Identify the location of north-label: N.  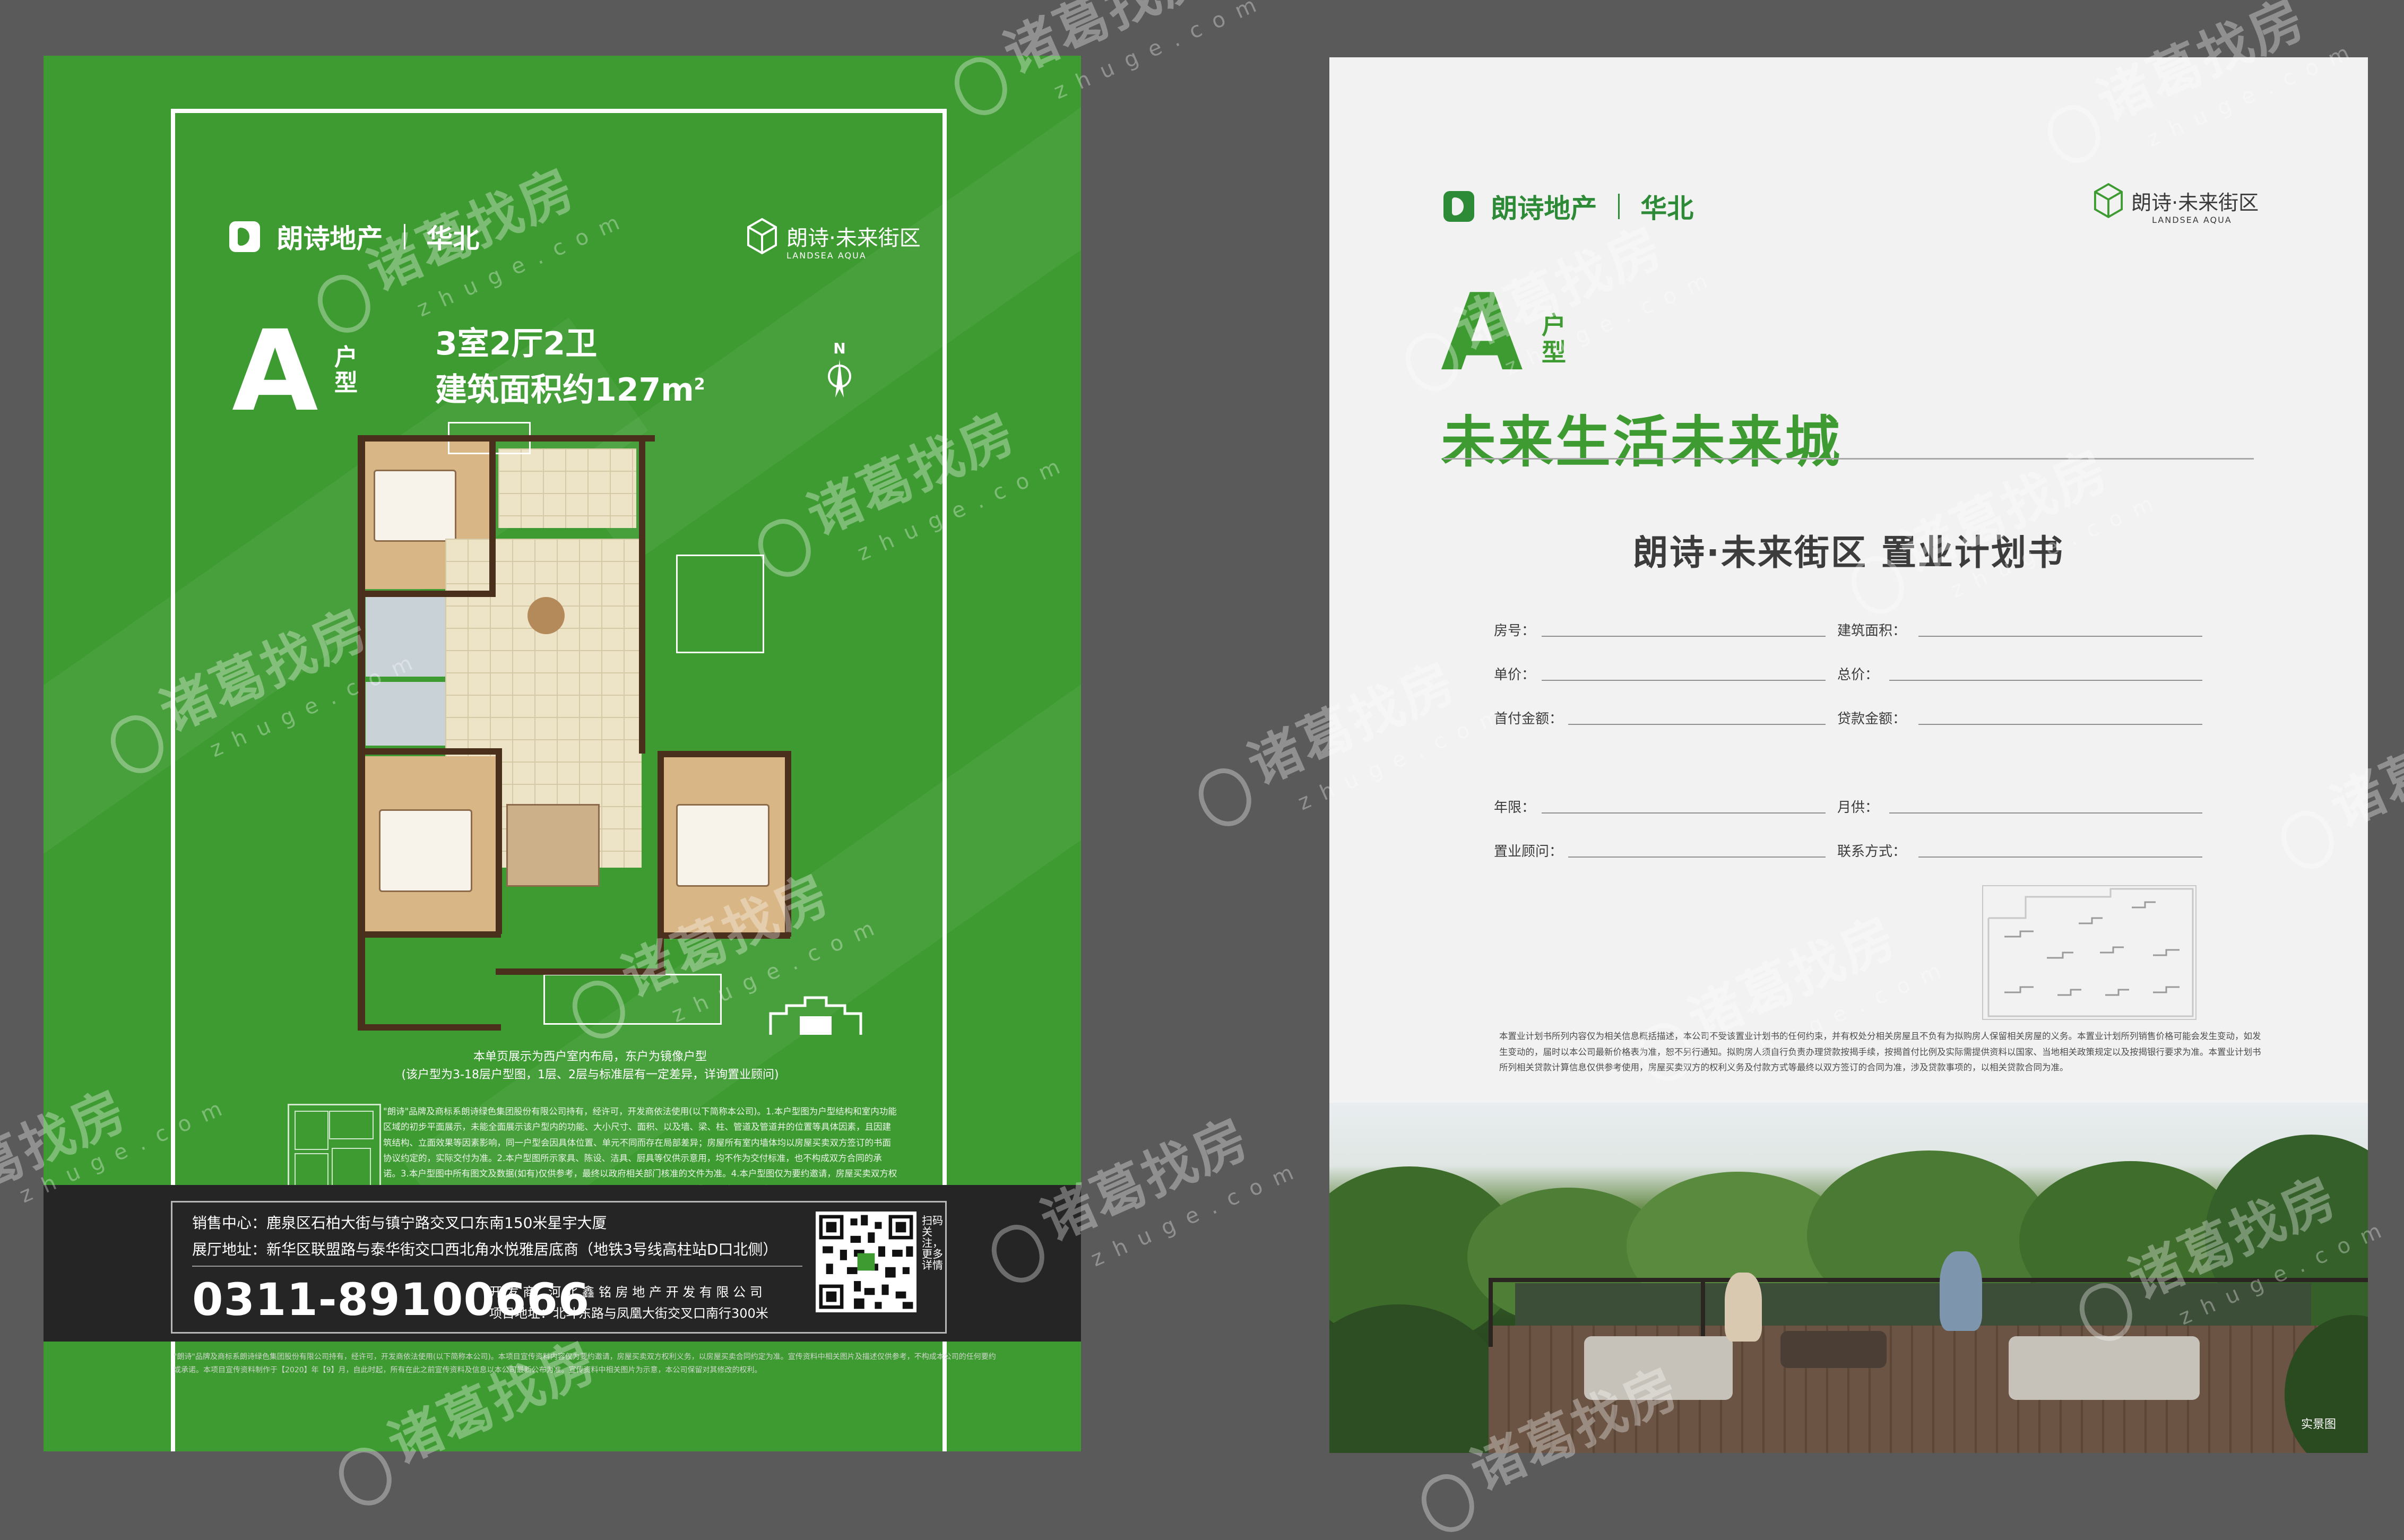
(840, 348).